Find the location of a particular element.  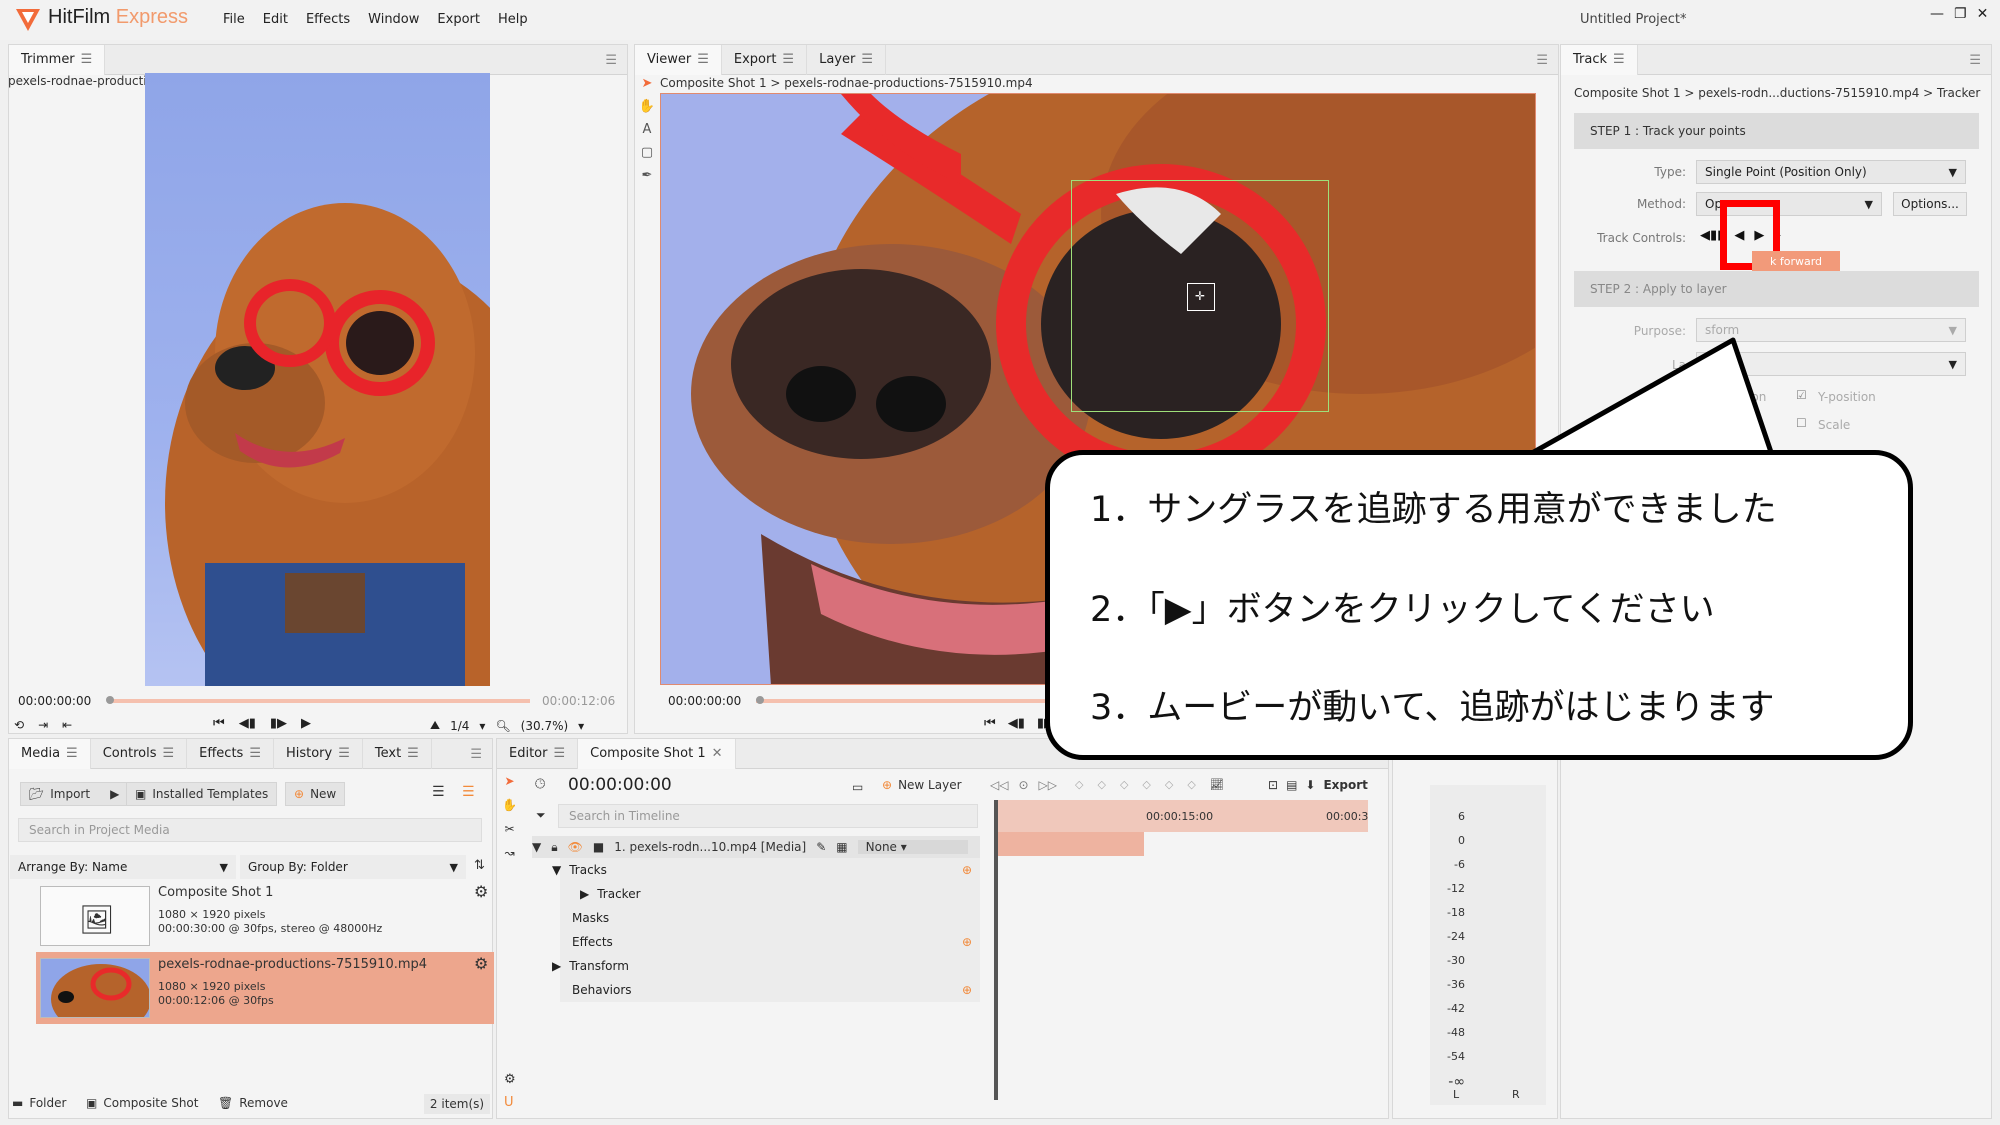

blend-select: None ▾ is located at coordinates (912, 847).